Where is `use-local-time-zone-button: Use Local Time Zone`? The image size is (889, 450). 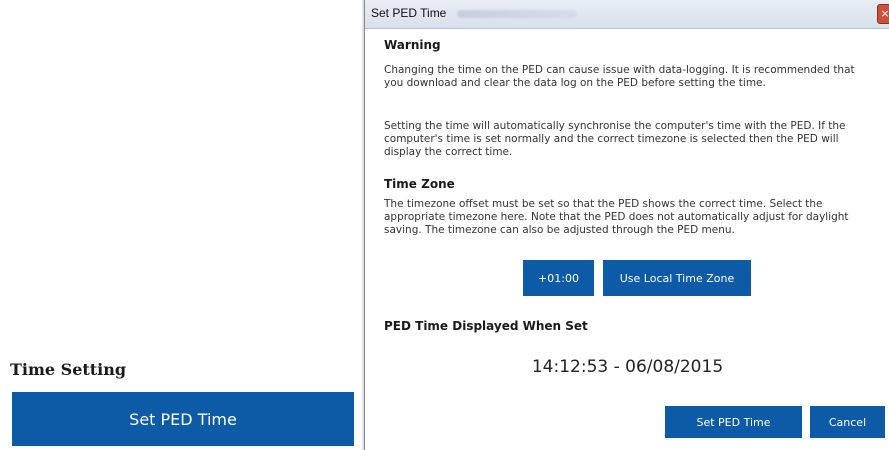
use-local-time-zone-button: Use Local Time Zone is located at coordinates (677, 278).